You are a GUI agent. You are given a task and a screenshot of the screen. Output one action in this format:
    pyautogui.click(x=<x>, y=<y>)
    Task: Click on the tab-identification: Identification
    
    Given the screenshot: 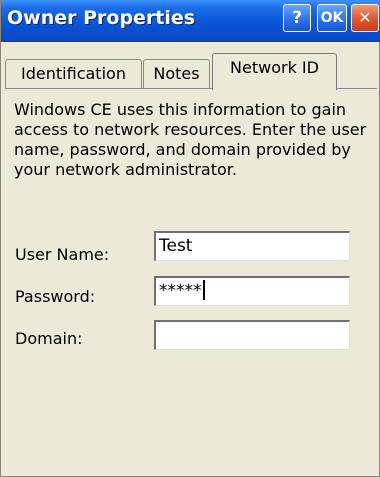 What is the action you would take?
    pyautogui.click(x=73, y=74)
    